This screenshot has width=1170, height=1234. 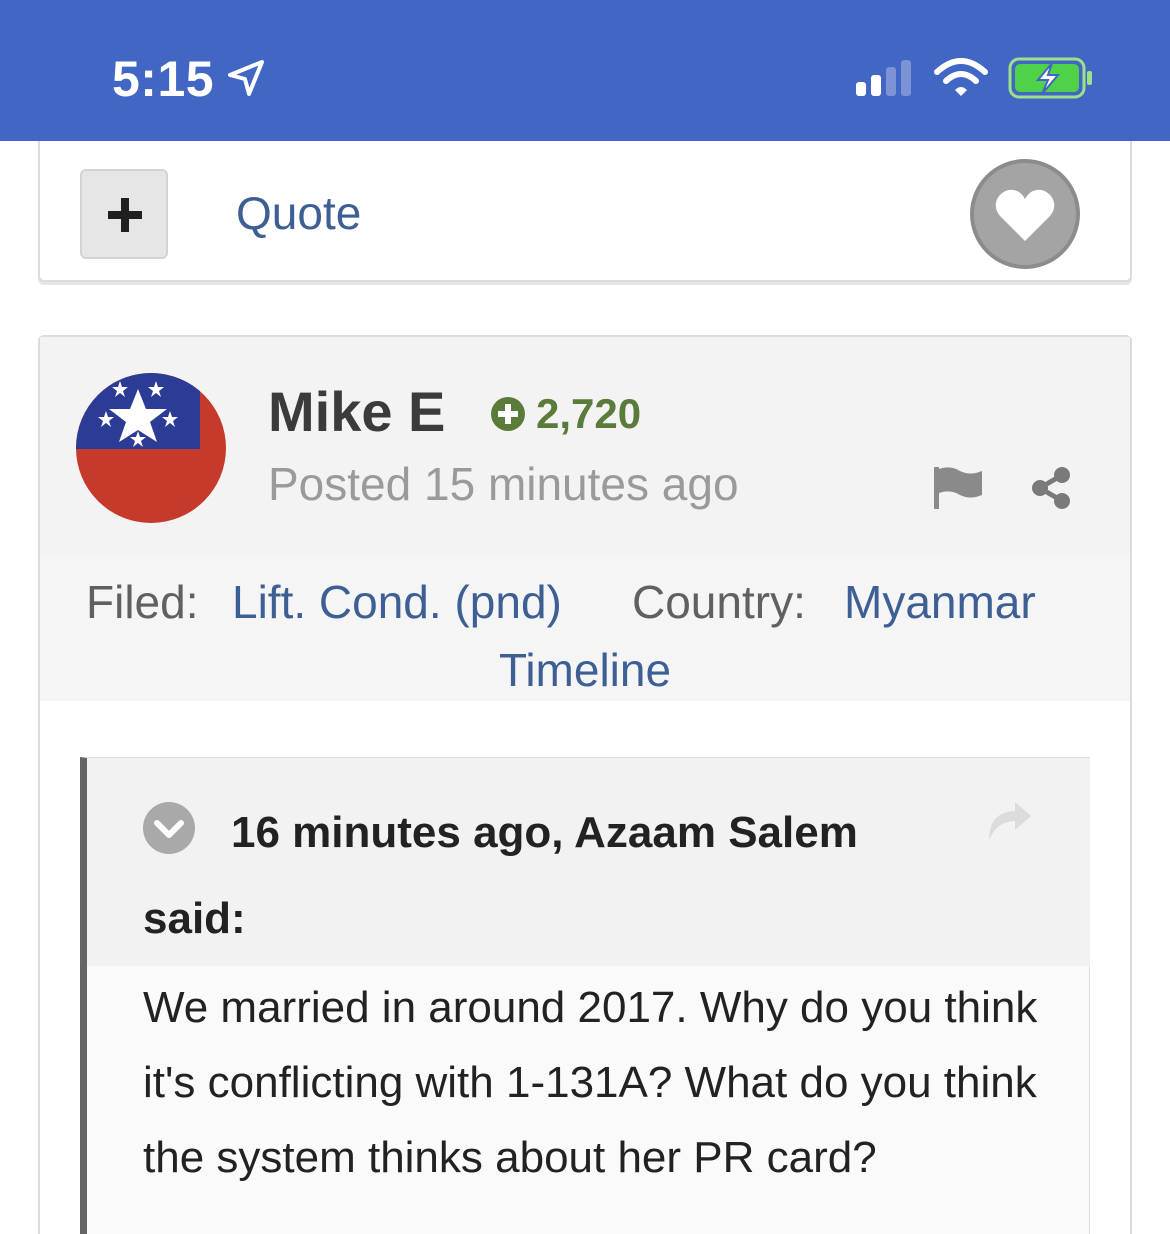 I want to click on battery-charging-icon, so click(x=1050, y=78).